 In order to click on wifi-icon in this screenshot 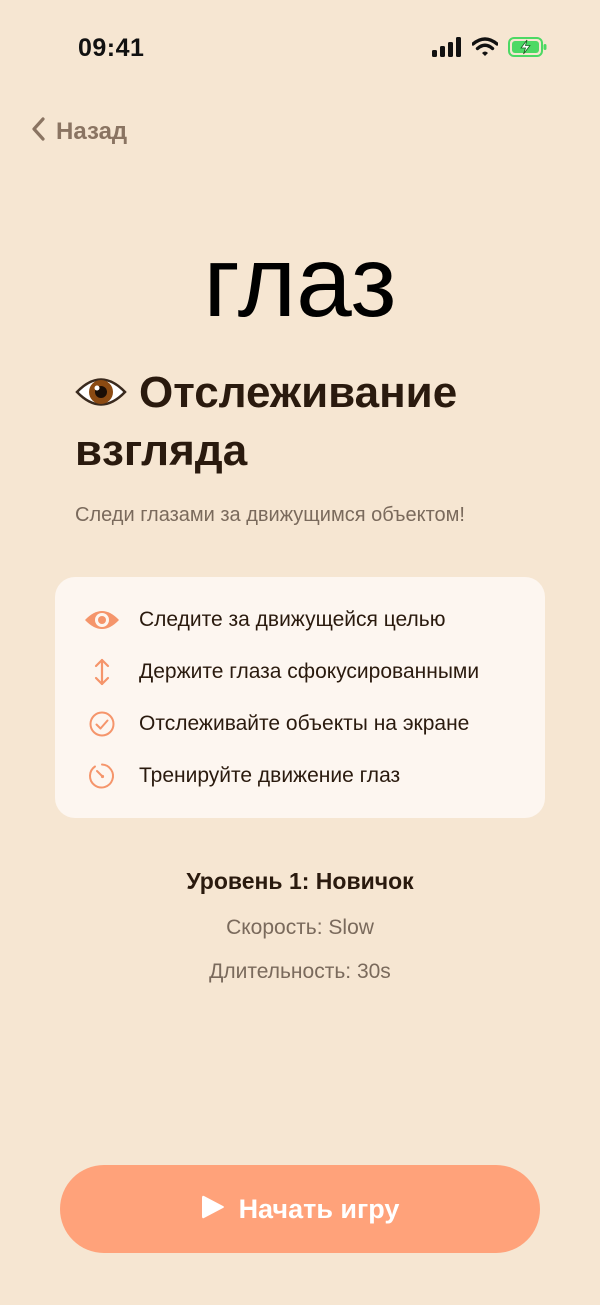, I will do `click(485, 49)`.